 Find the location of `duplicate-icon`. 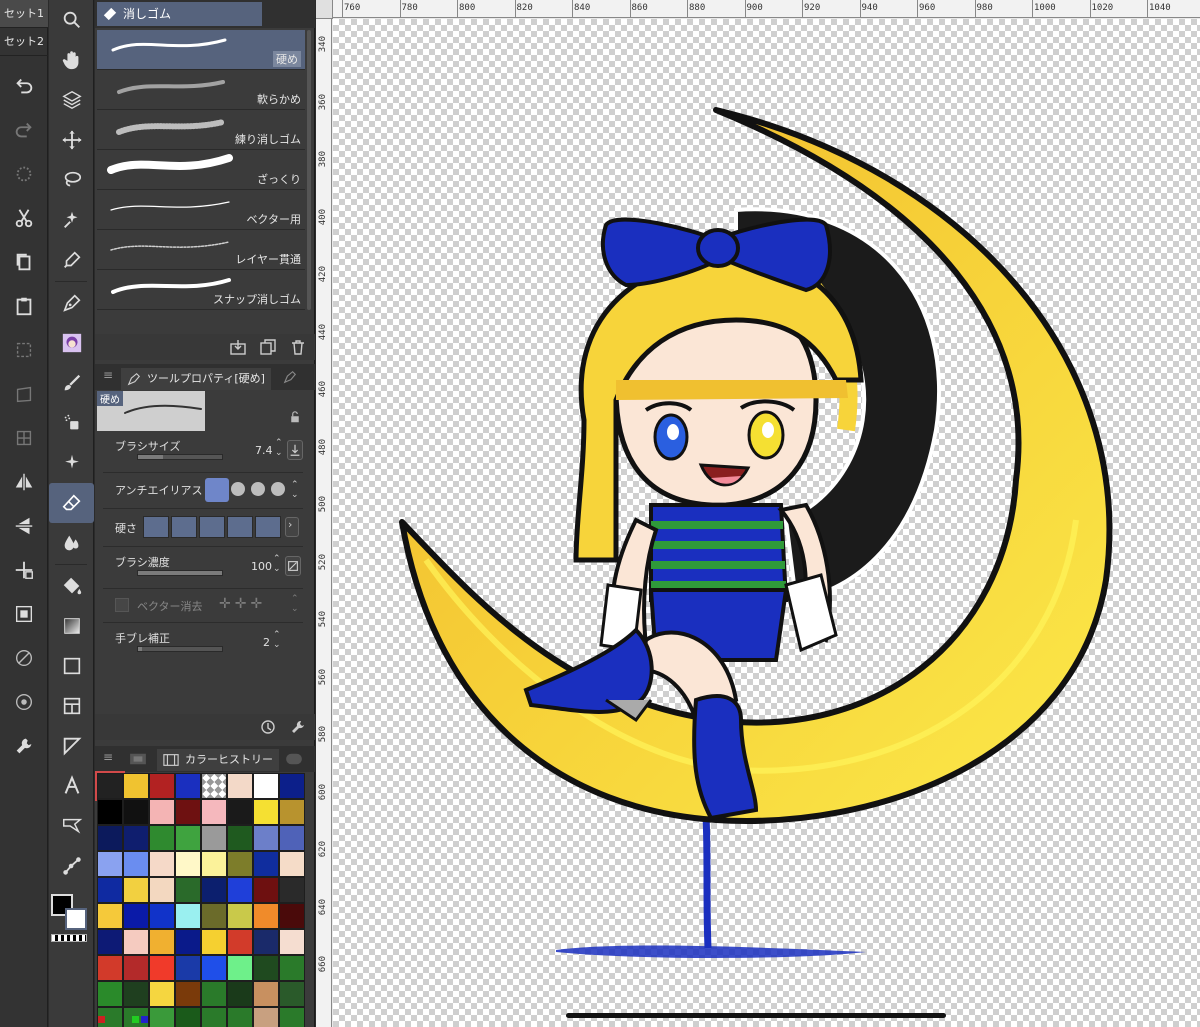

duplicate-icon is located at coordinates (268, 347).